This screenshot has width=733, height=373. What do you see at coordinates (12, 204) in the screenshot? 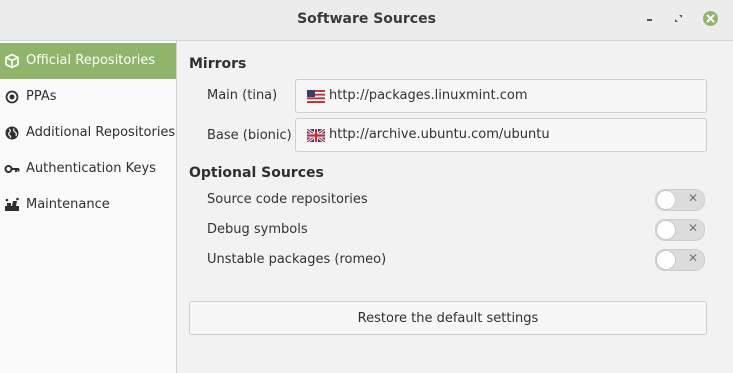
I see `maintenance-icon` at bounding box center [12, 204].